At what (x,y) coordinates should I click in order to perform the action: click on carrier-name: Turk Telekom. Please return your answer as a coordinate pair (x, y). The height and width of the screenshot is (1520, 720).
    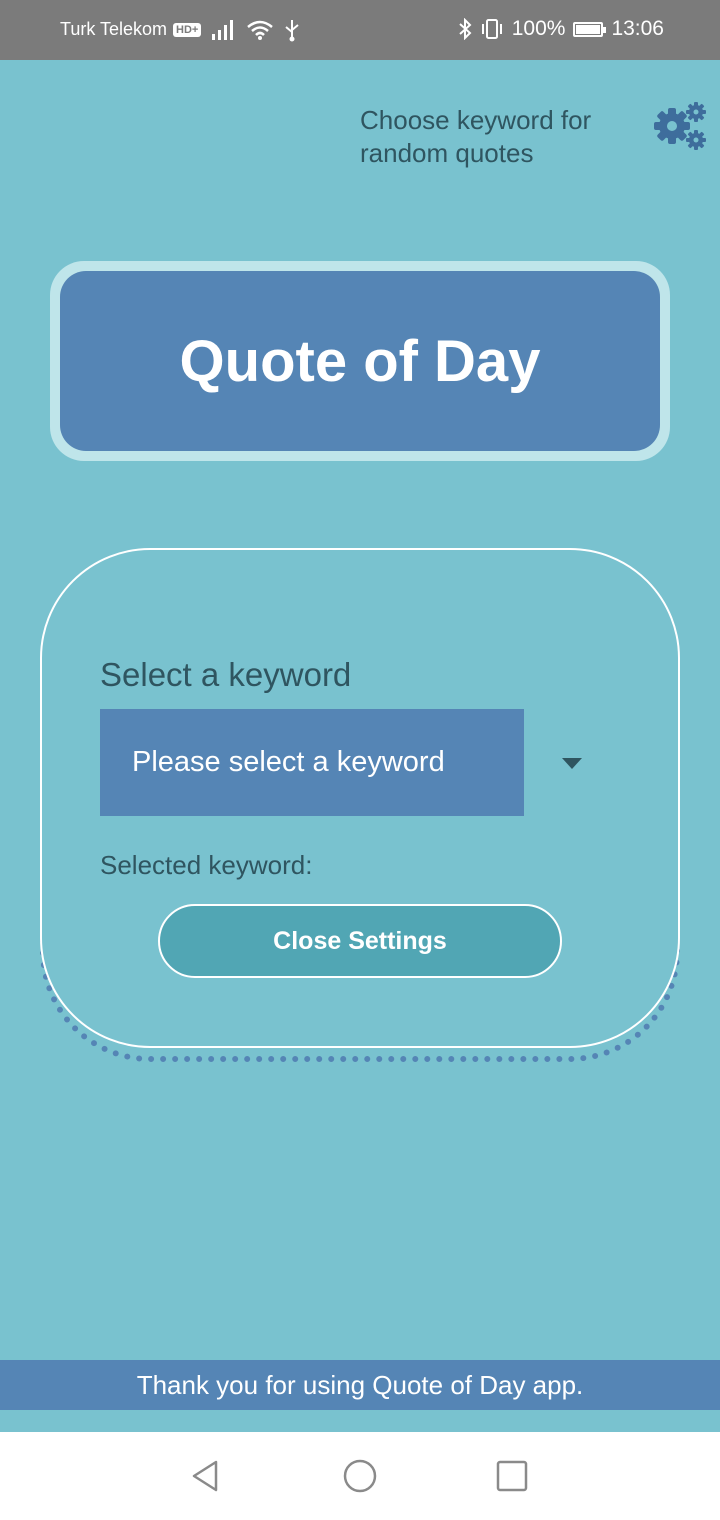
    Looking at the image, I should click on (114, 29).